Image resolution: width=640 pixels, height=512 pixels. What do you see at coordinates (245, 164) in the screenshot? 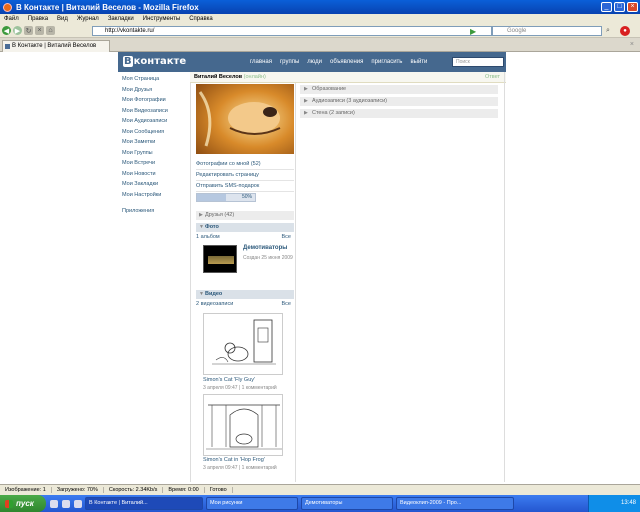
I see `photos-with-me-link: Фотографии со мной (52)` at bounding box center [245, 164].